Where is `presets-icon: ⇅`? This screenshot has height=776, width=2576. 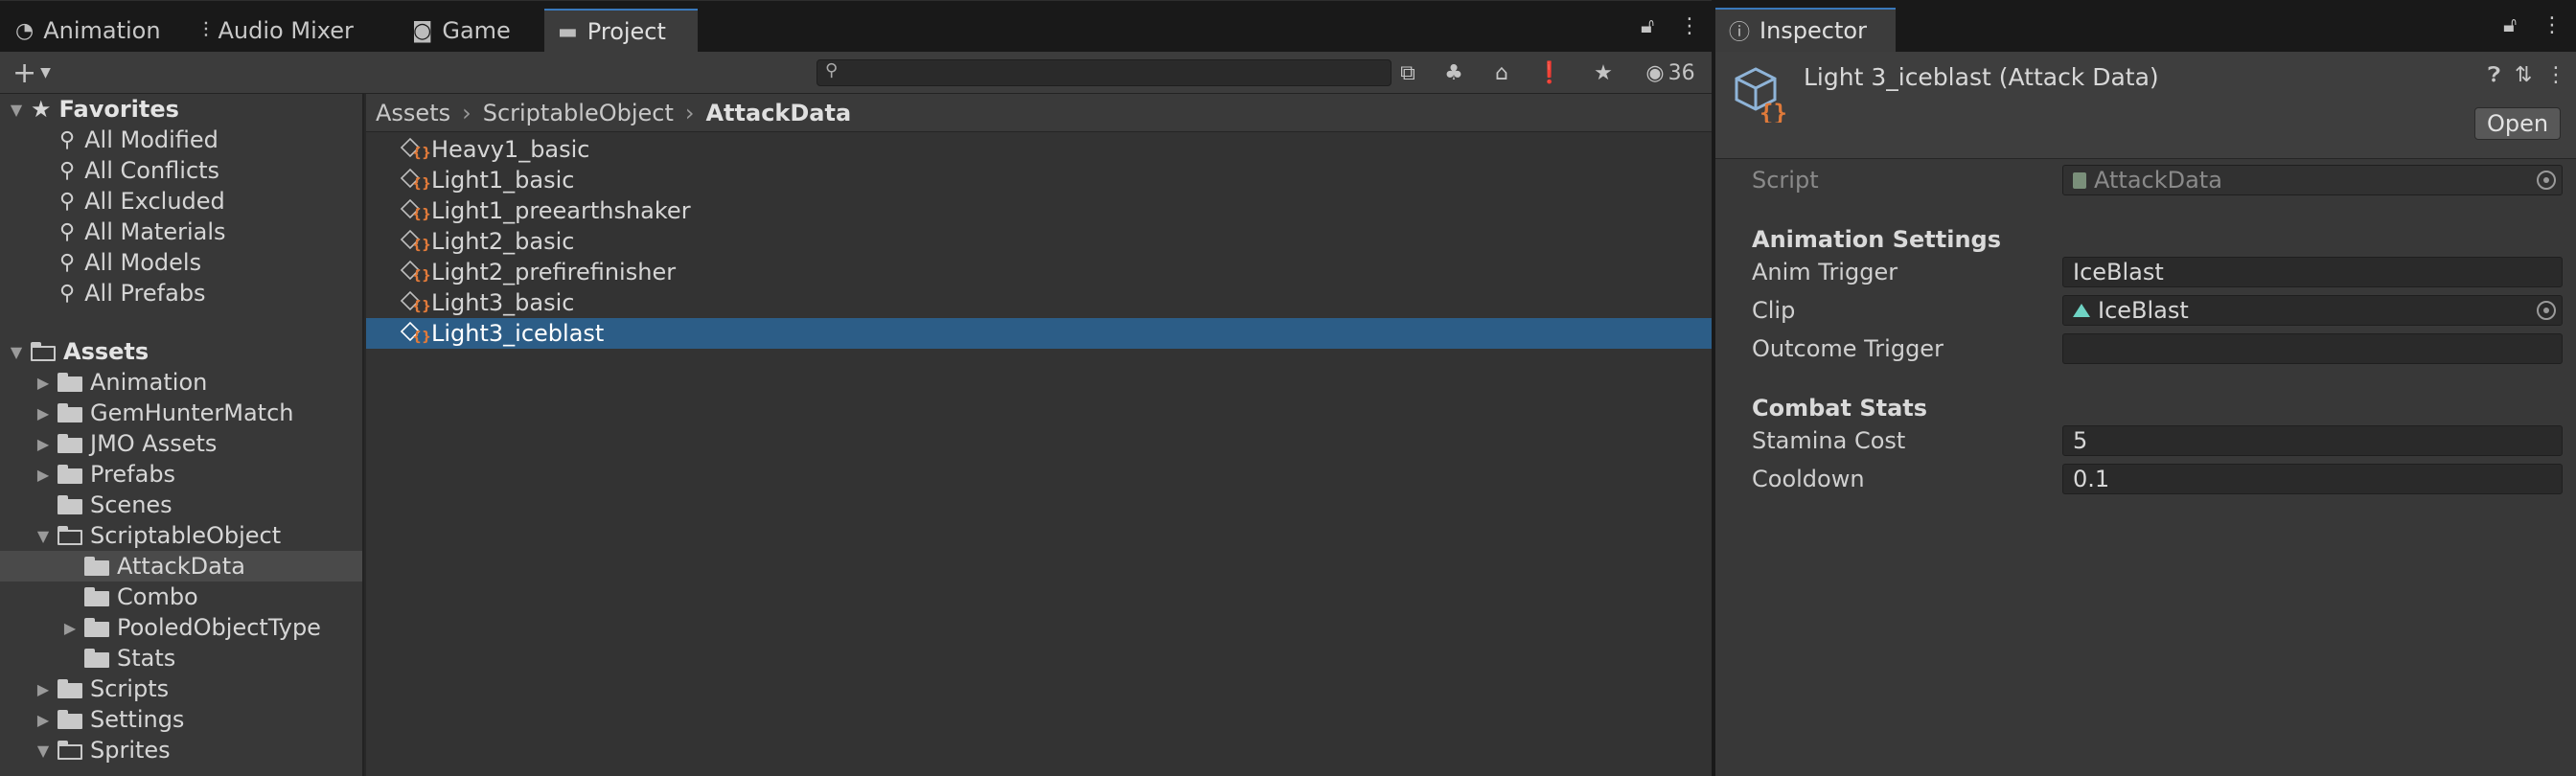
presets-icon: ⇅ is located at coordinates (2523, 75).